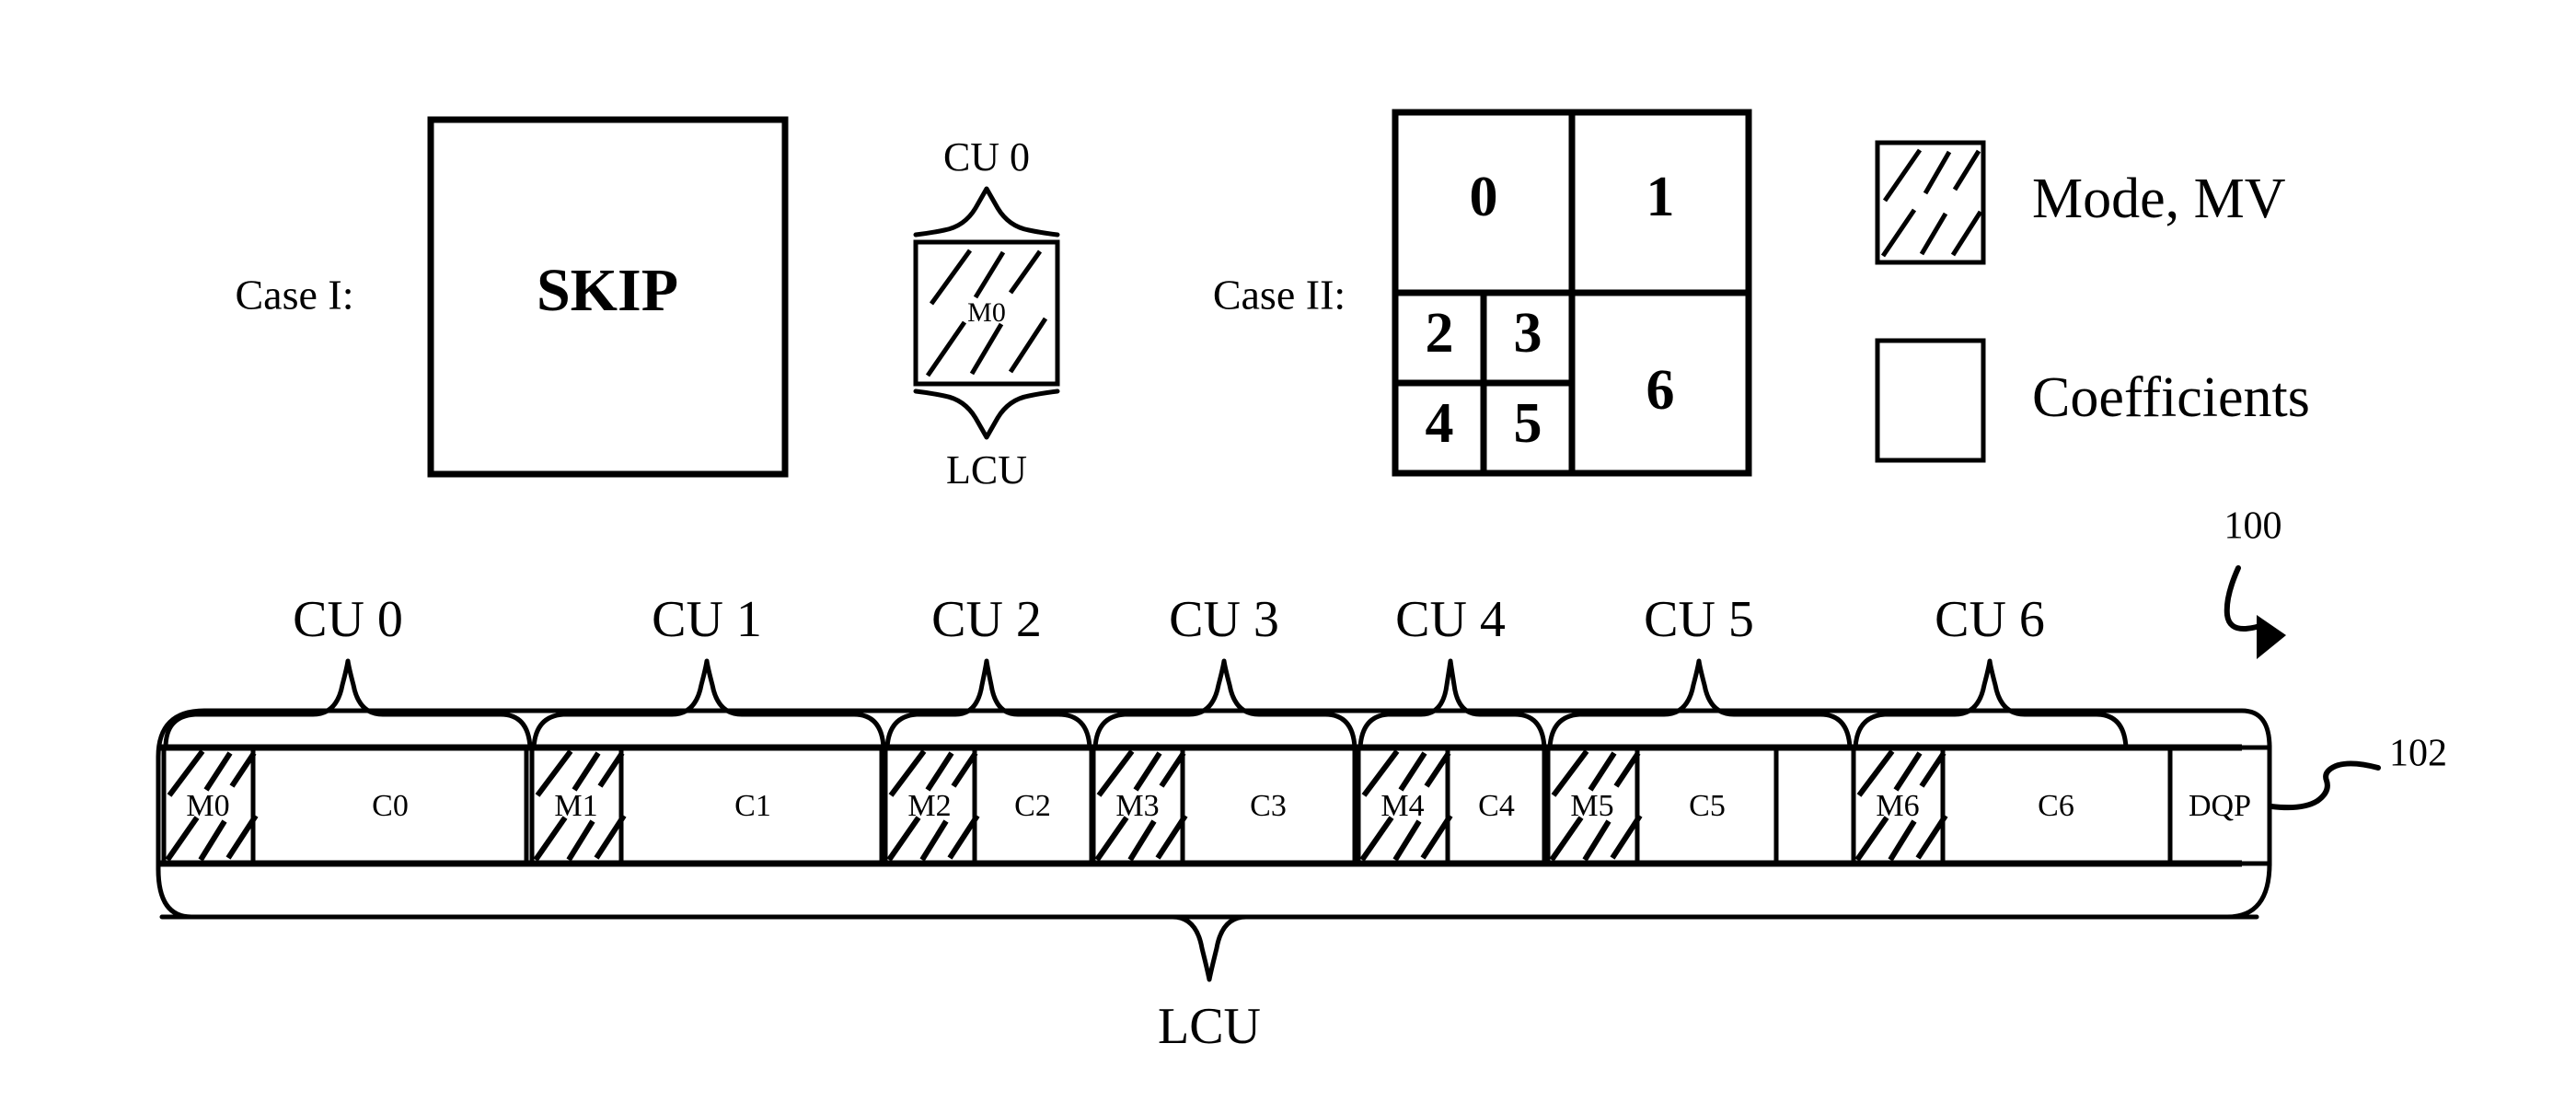 This screenshot has height=1113, width=2576. Describe the element at coordinates (1280, 295) in the screenshot. I see `case-two-label: Case II:` at that location.